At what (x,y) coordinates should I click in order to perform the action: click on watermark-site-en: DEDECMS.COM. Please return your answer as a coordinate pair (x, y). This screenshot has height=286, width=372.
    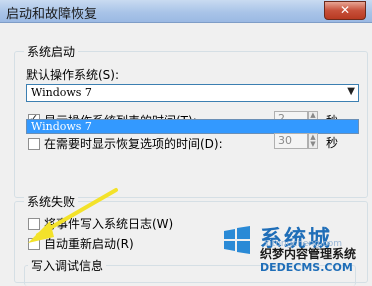
    Looking at the image, I should click on (306, 267).